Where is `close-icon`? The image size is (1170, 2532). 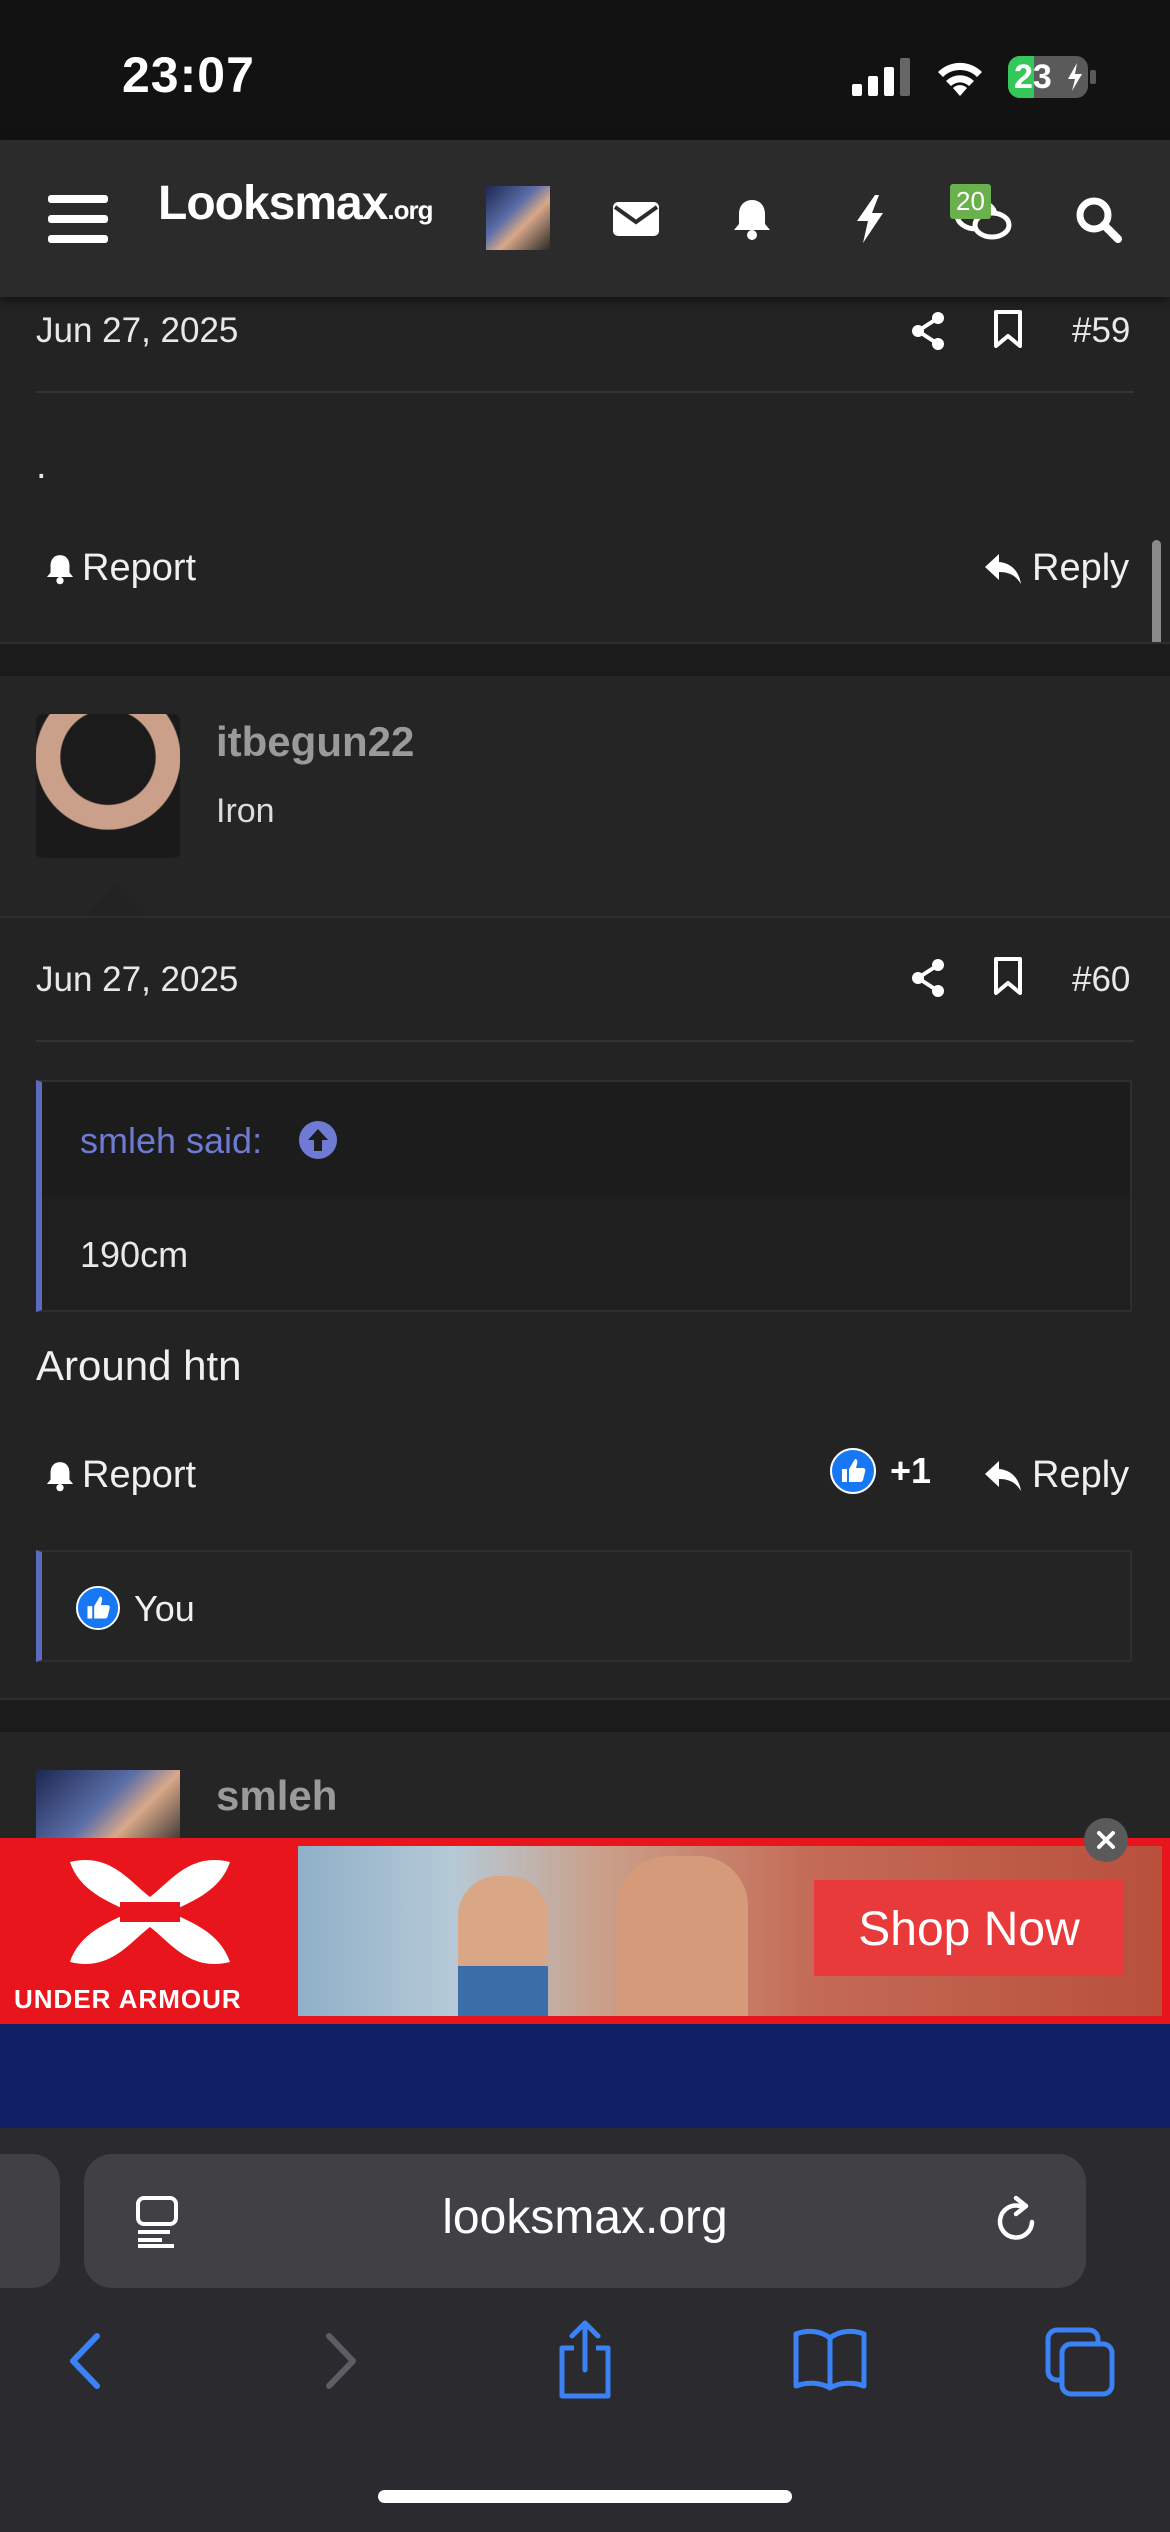
close-icon is located at coordinates (1106, 1840).